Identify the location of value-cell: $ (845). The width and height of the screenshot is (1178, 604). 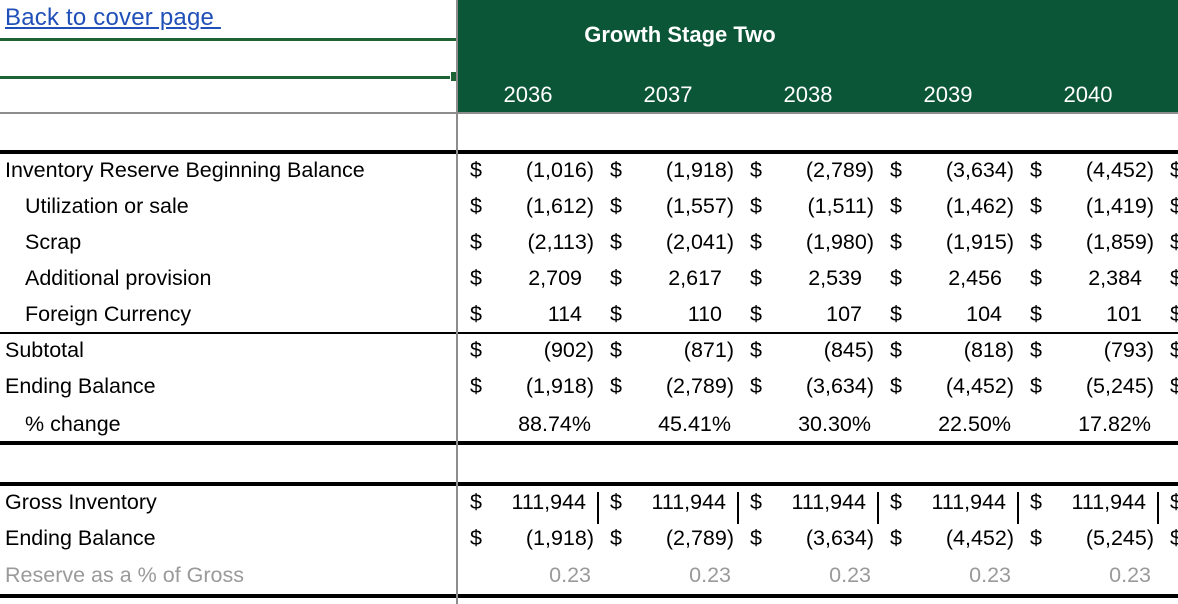
(808, 356).